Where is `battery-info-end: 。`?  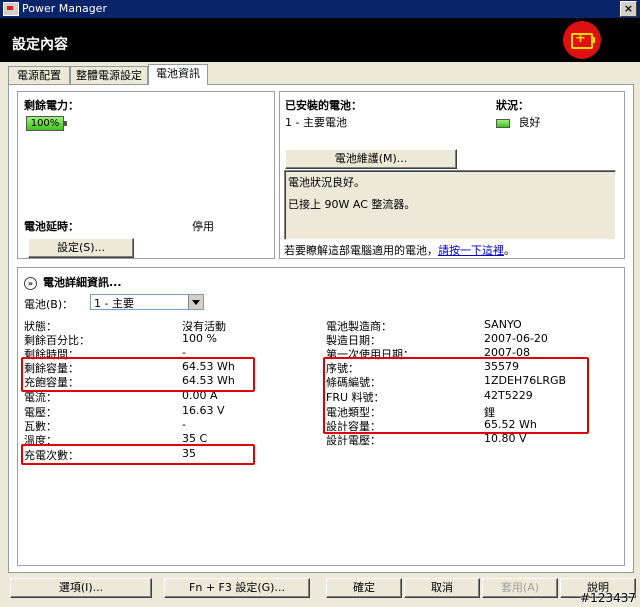
battery-info-end: 。 is located at coordinates (509, 250).